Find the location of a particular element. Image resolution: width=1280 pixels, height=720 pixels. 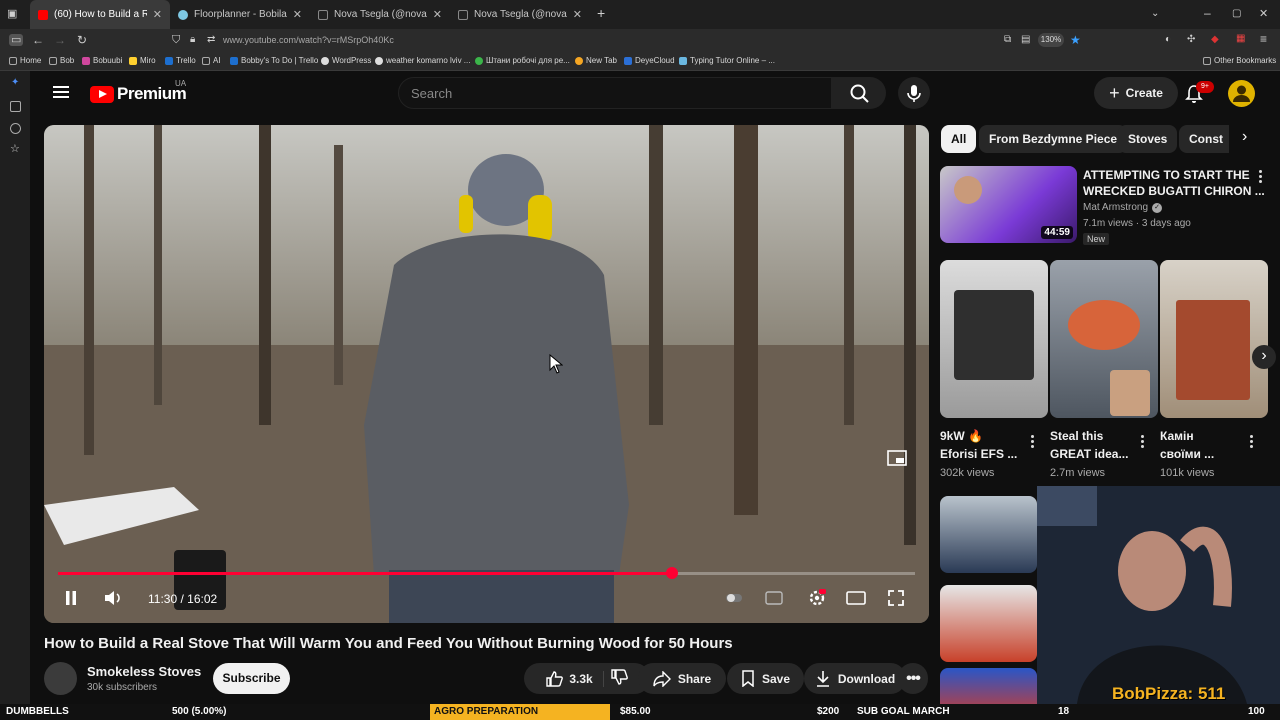

bookmark-bobby-todo: Bobby's To Do | Trello is located at coordinates (274, 60).